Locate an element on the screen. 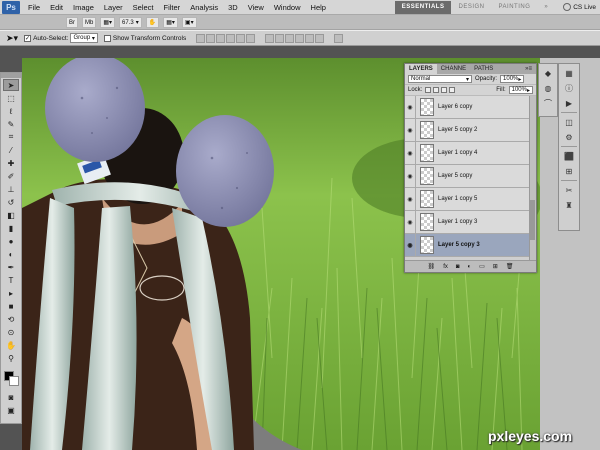 The image size is (600, 450). distribute-hcenter-icon is located at coordinates (310, 38).